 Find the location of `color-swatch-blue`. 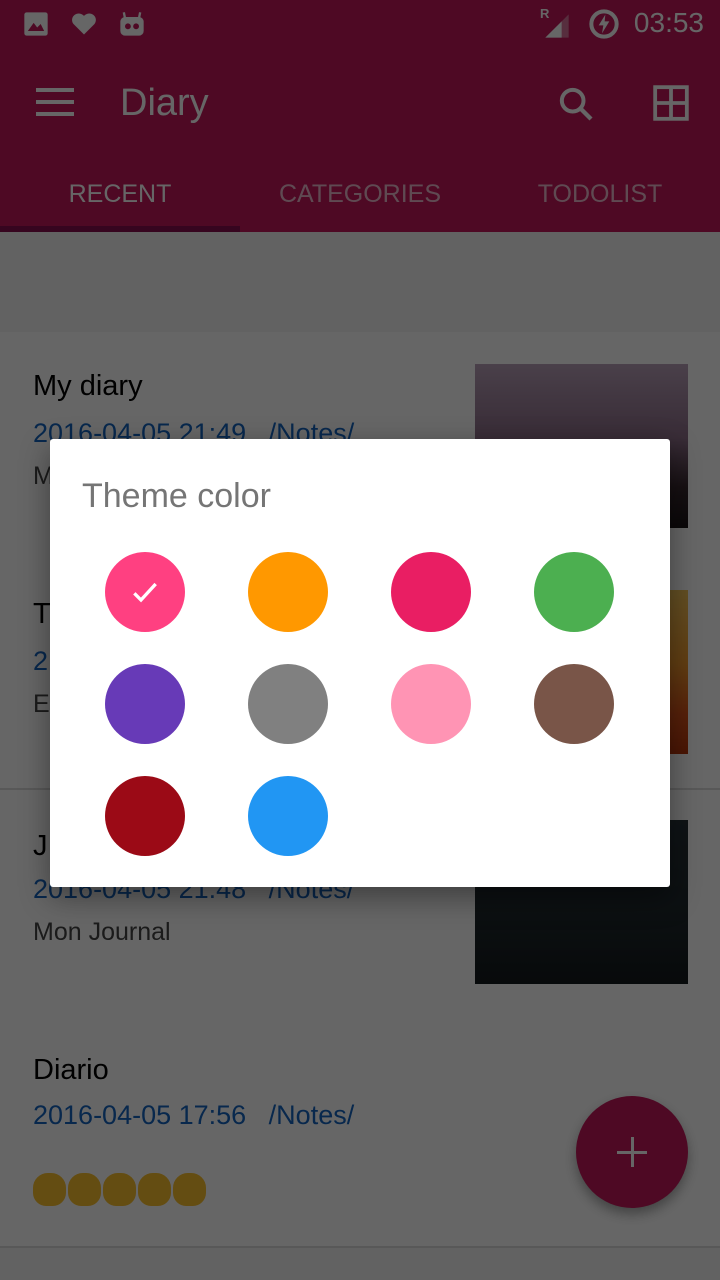

color-swatch-blue is located at coordinates (288, 816).